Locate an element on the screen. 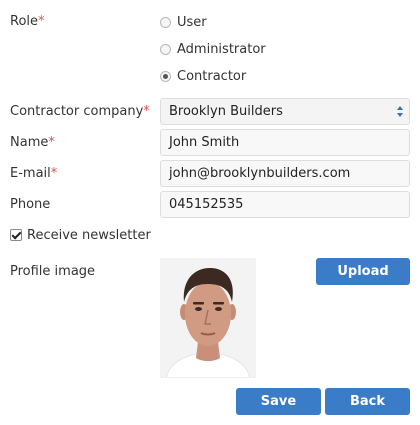 This screenshot has width=420, height=425. profile-image-label: Profile image is located at coordinates (53, 271).